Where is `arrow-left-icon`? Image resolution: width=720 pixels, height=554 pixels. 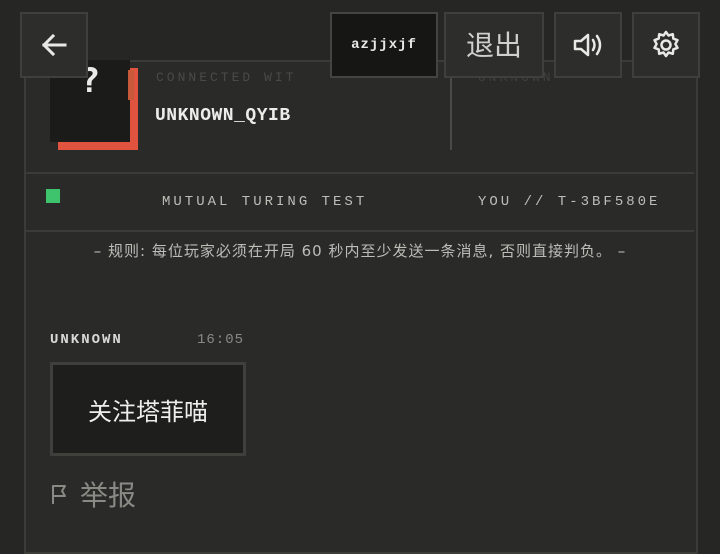
arrow-left-icon is located at coordinates (54, 45).